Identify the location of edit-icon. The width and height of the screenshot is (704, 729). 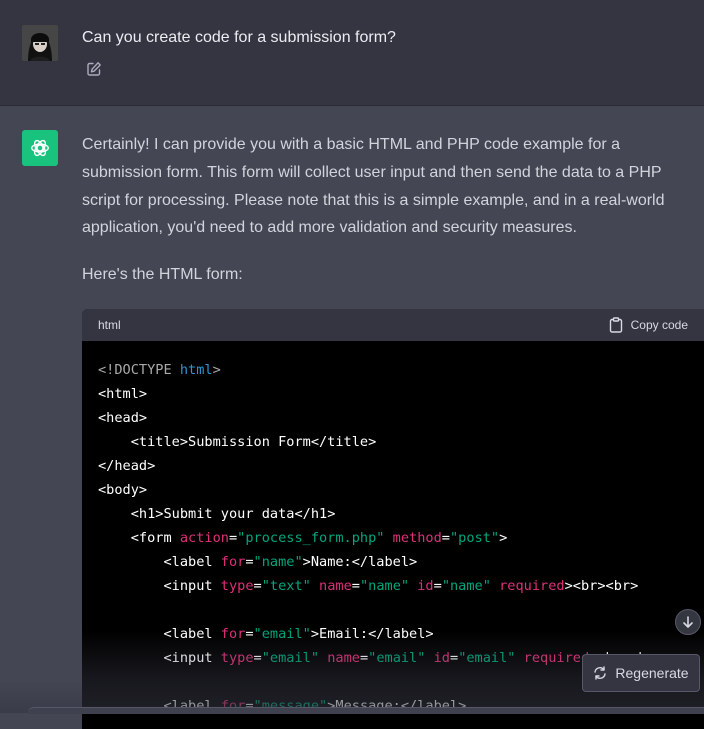
(94, 69).